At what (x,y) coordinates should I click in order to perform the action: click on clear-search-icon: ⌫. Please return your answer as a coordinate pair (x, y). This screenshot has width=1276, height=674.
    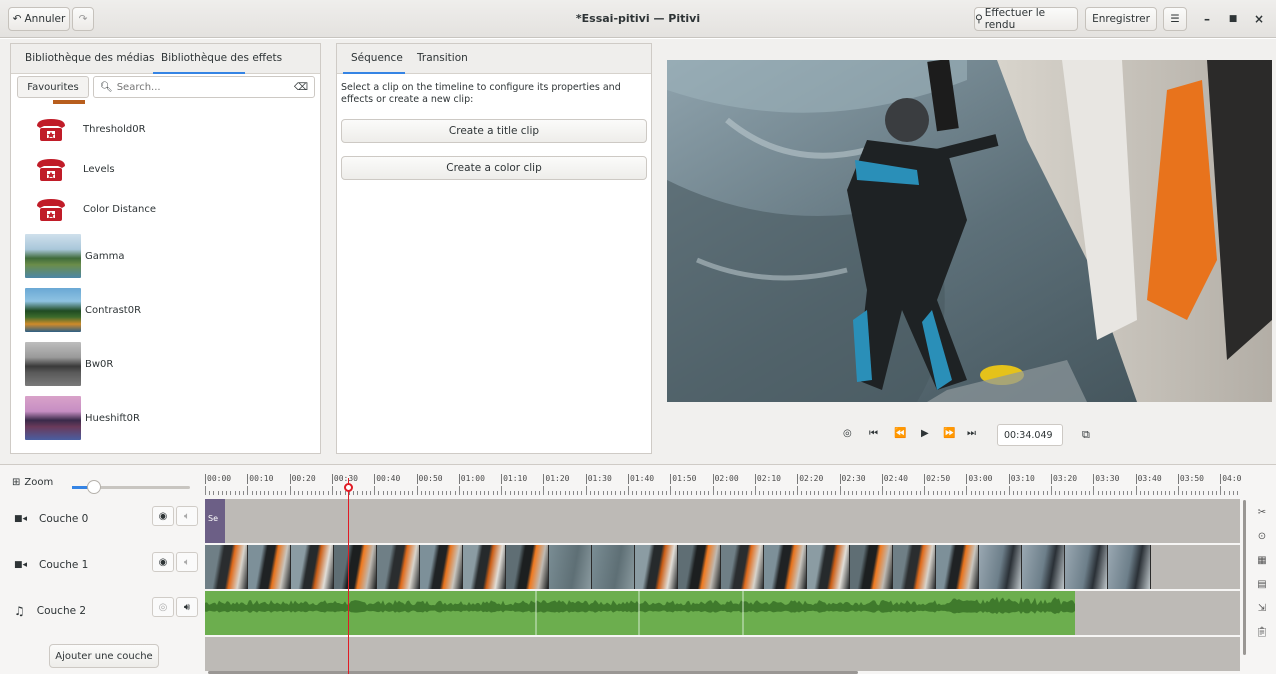
    Looking at the image, I should click on (301, 87).